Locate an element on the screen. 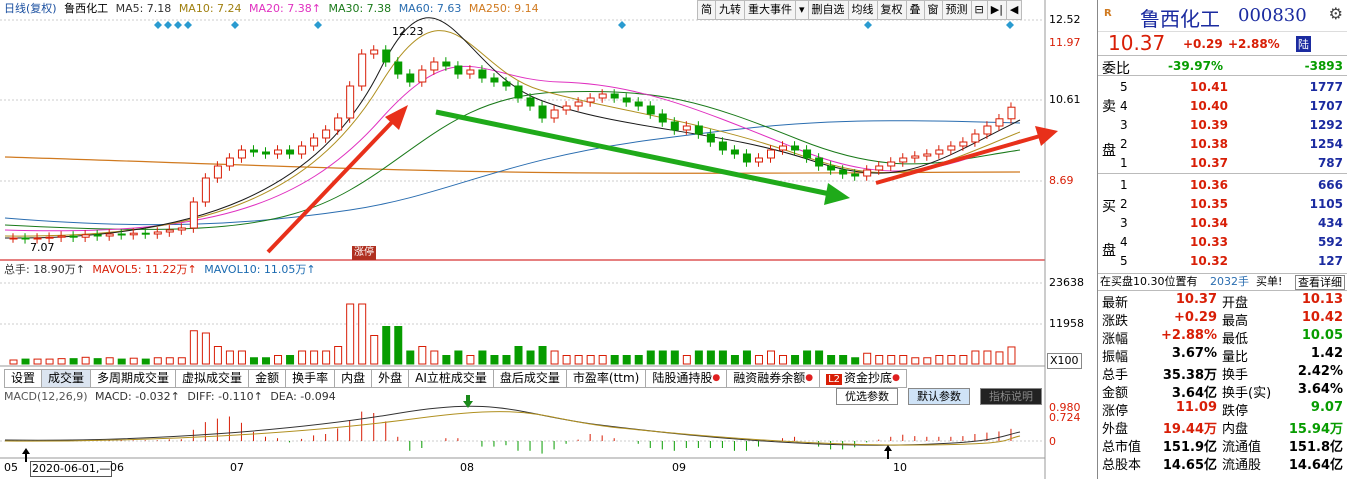  tab-northbound-label: 陆股通持股 is located at coordinates (682, 378).